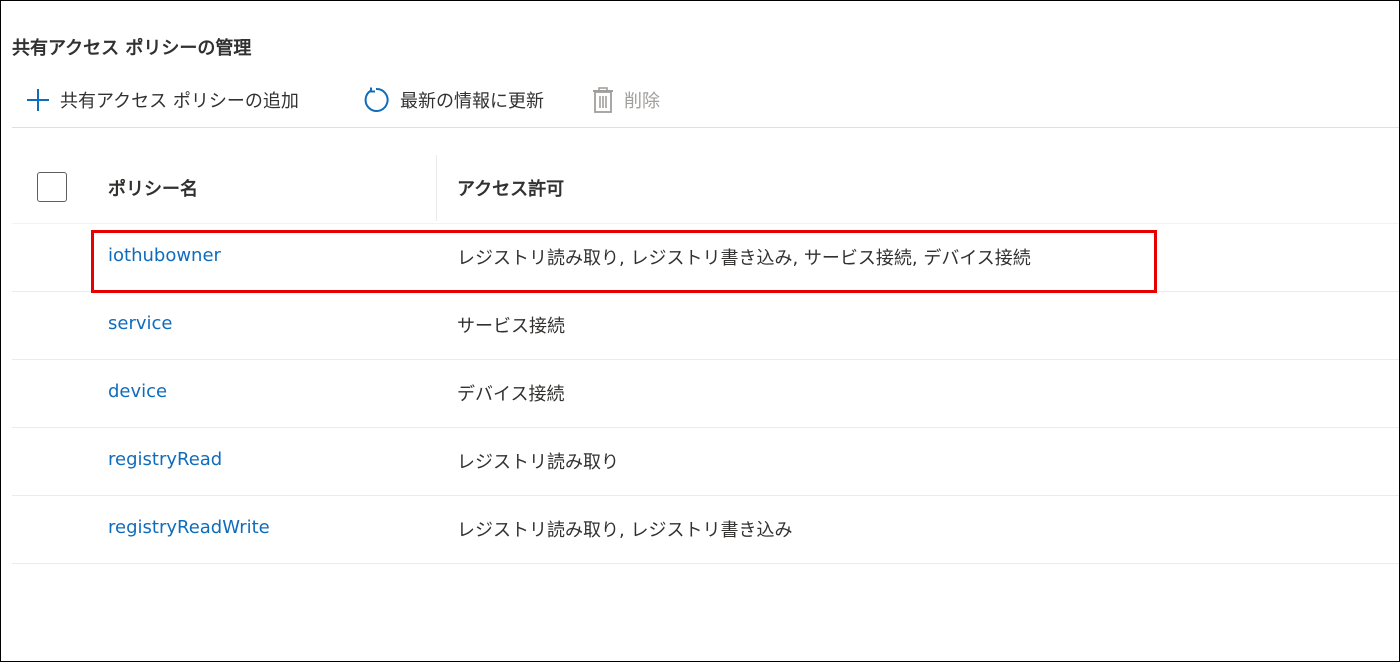 This screenshot has width=1400, height=662. I want to click on policy-name-link: registryReadWrite, so click(189, 527).